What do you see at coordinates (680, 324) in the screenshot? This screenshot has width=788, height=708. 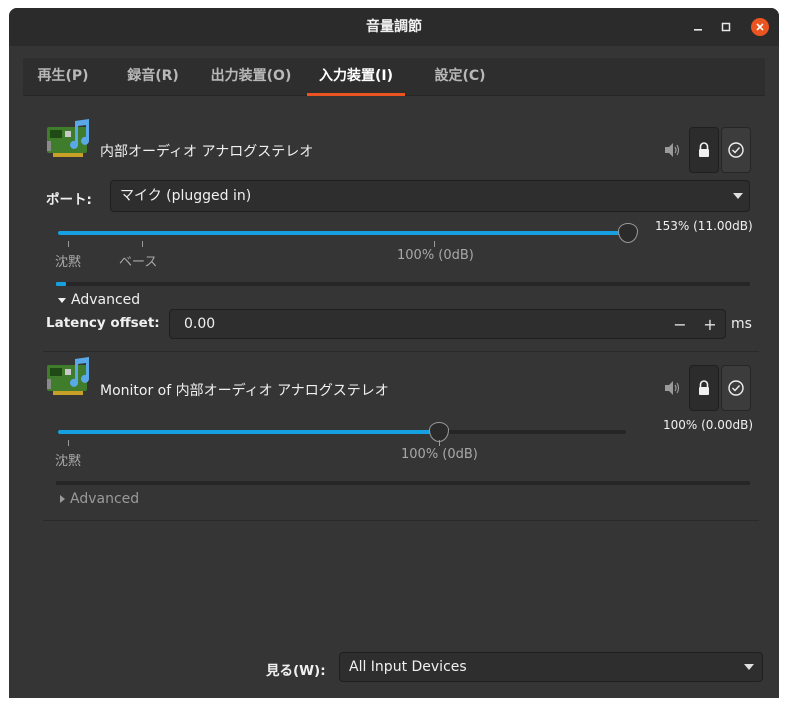 I see `decrement-button: −` at bounding box center [680, 324].